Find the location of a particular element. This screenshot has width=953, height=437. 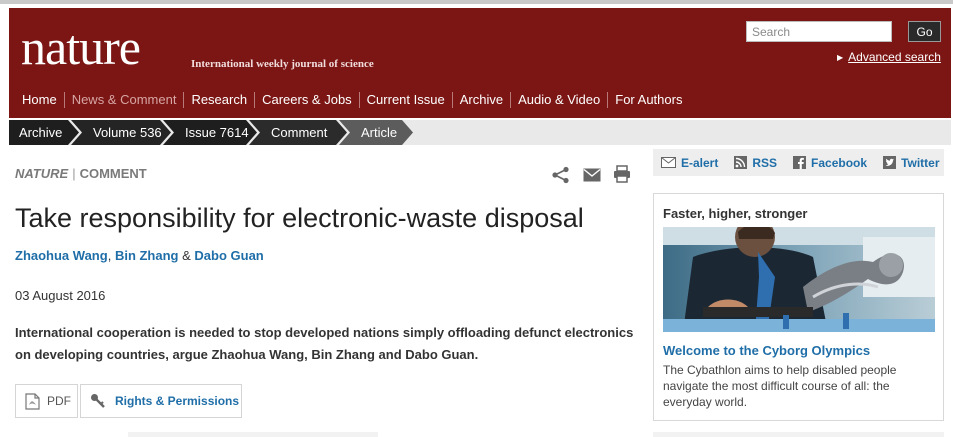

e-alert-link: E-alert is located at coordinates (689, 163).